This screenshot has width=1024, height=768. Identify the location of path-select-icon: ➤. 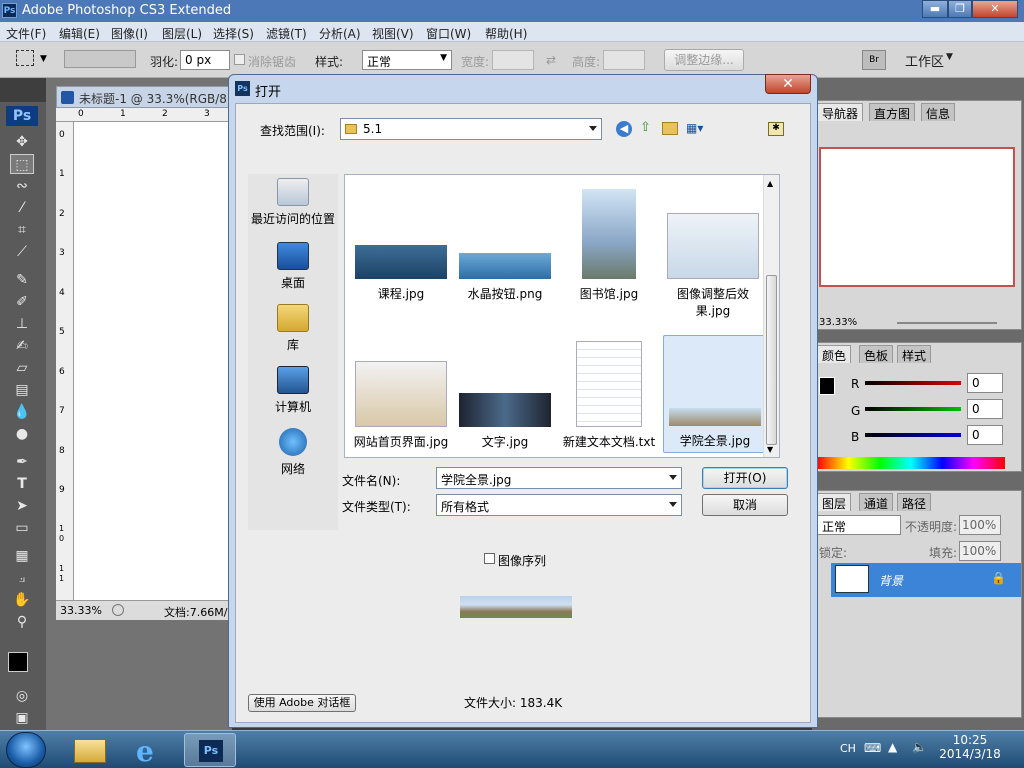
(22, 506).